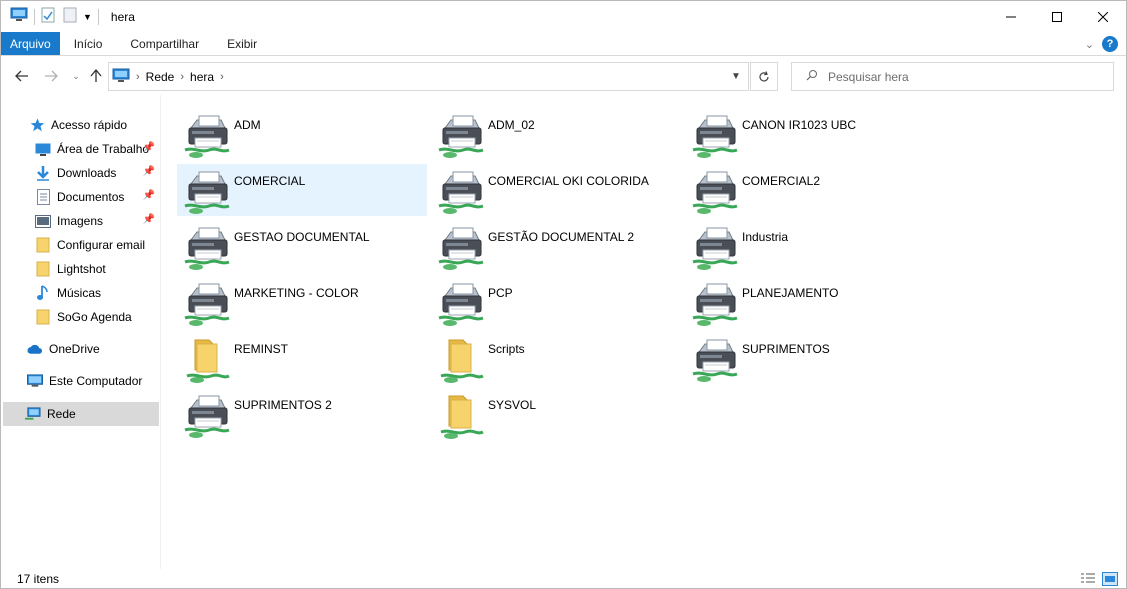  What do you see at coordinates (81, 349) in the screenshot?
I see `nav-onedrive: OneDrive` at bounding box center [81, 349].